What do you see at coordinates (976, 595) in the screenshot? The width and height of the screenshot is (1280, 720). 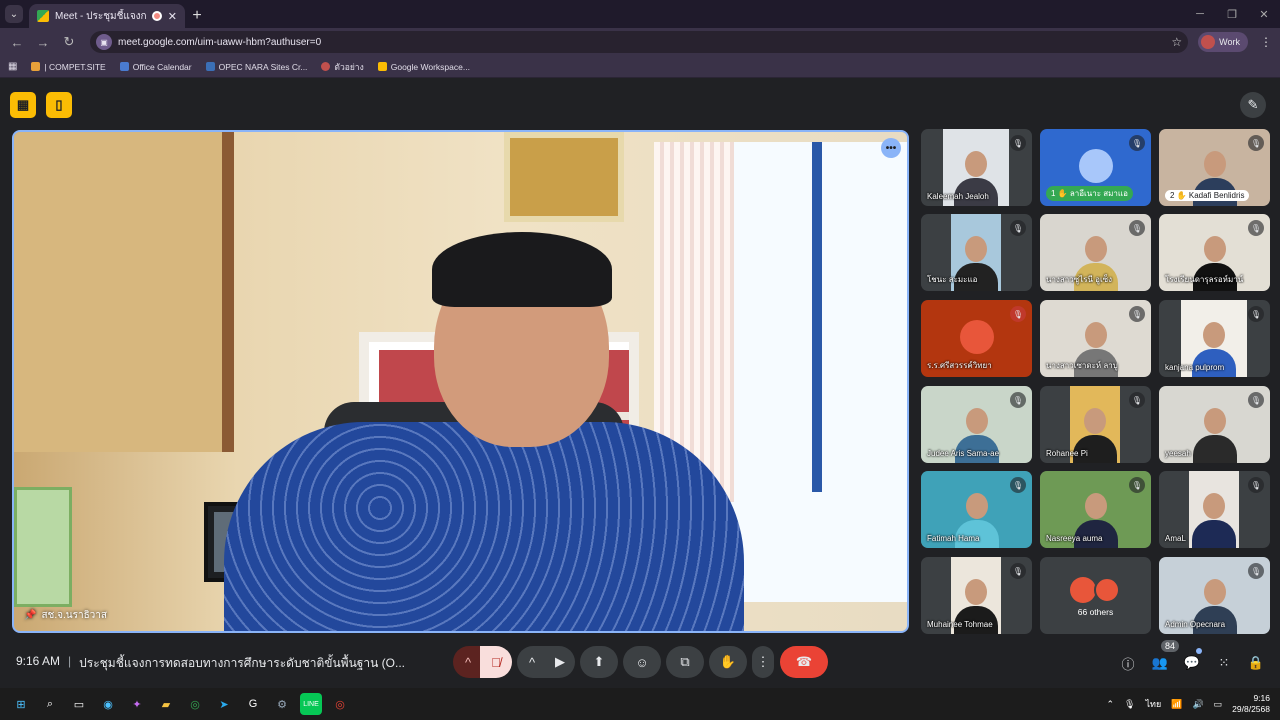 I see `participant-tile: 🎙 Muhainee Tohmae` at bounding box center [976, 595].